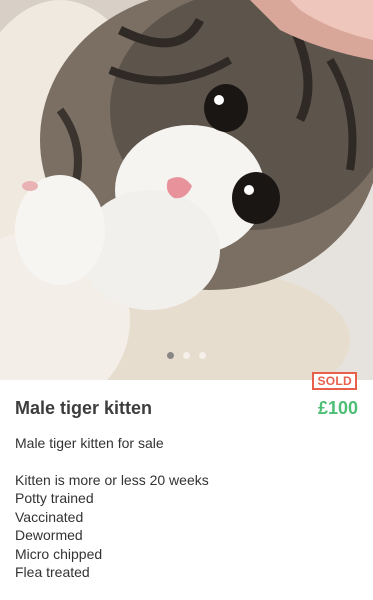 This screenshot has height=600, width=373. What do you see at coordinates (49, 535) in the screenshot?
I see `description-line: Dewormed` at bounding box center [49, 535].